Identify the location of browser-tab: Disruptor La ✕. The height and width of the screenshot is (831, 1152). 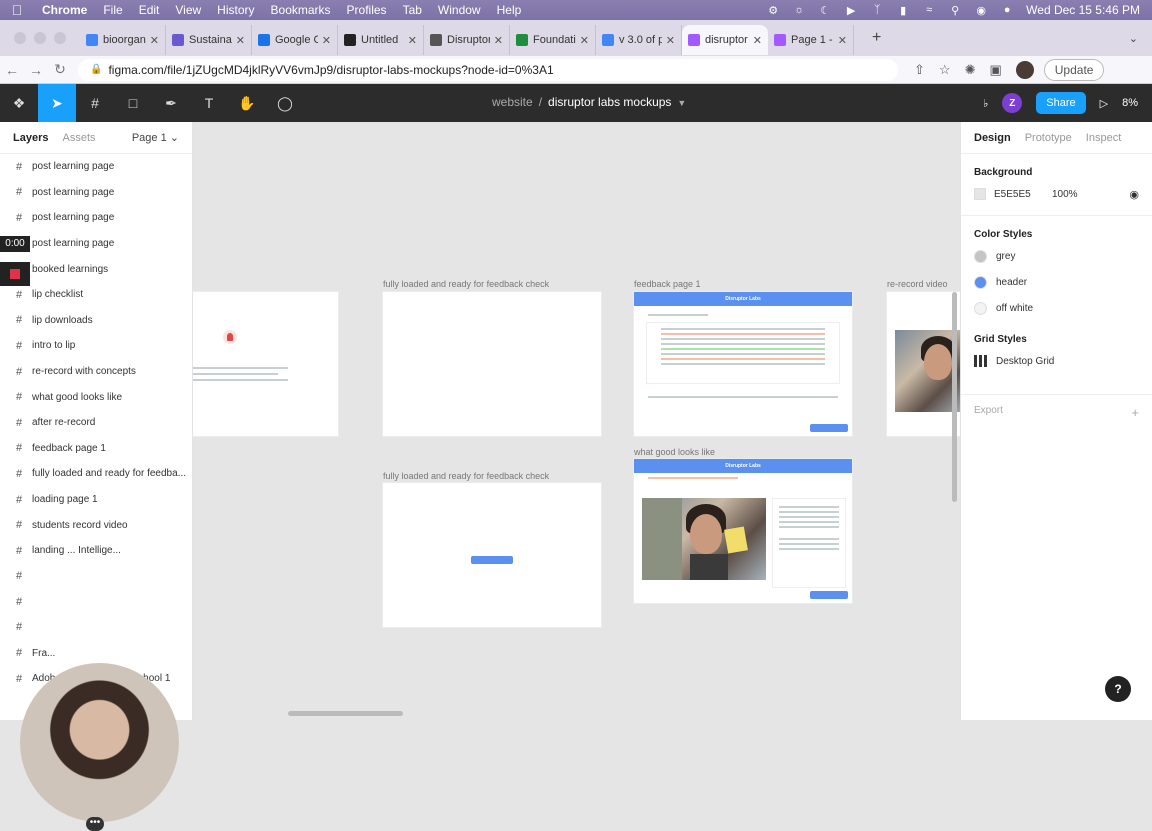
(467, 40).